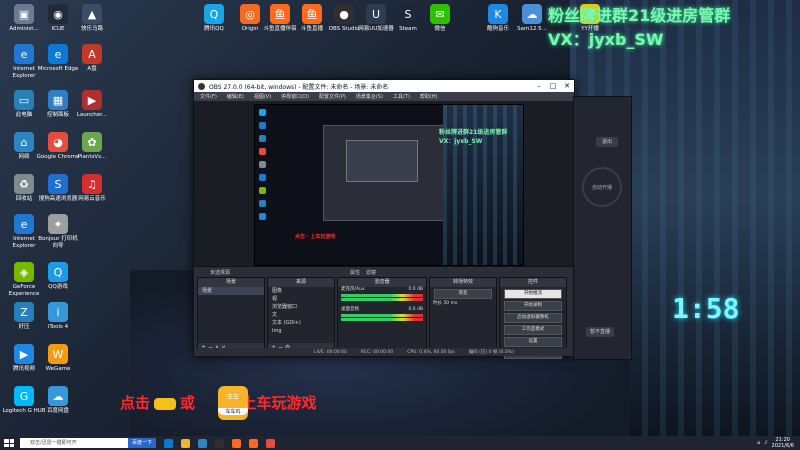 The width and height of the screenshot is (800, 450). What do you see at coordinates (24, 396) in the screenshot?
I see `app-icon: G` at bounding box center [24, 396].